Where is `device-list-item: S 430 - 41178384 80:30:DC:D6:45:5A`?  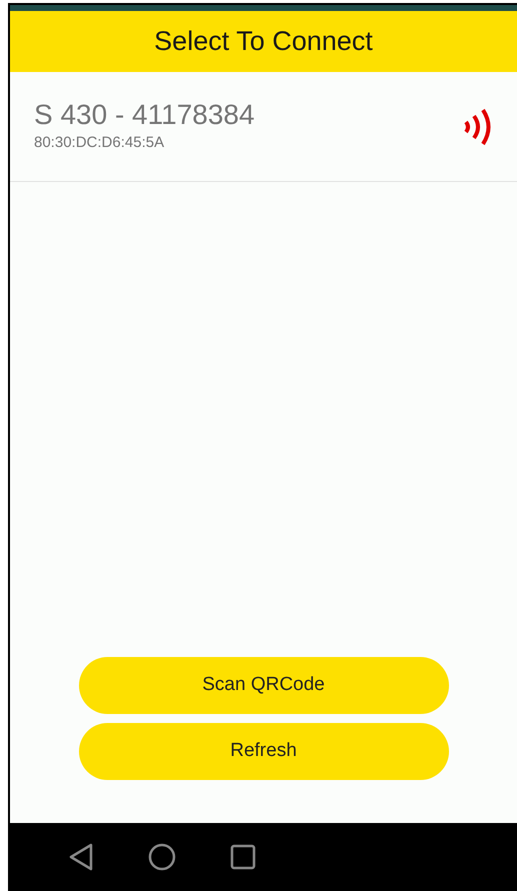 device-list-item: S 430 - 41178384 80:30:DC:D6:45:5A is located at coordinates (263, 127).